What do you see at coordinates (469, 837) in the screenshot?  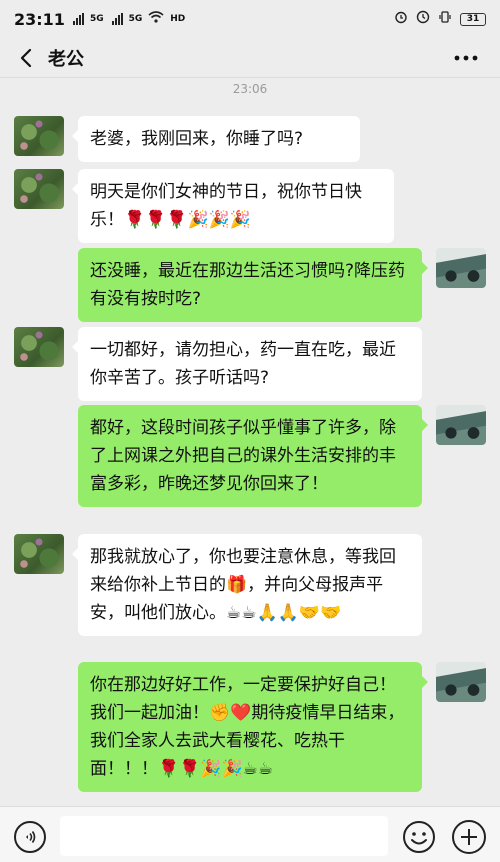 I see `plus-icon` at bounding box center [469, 837].